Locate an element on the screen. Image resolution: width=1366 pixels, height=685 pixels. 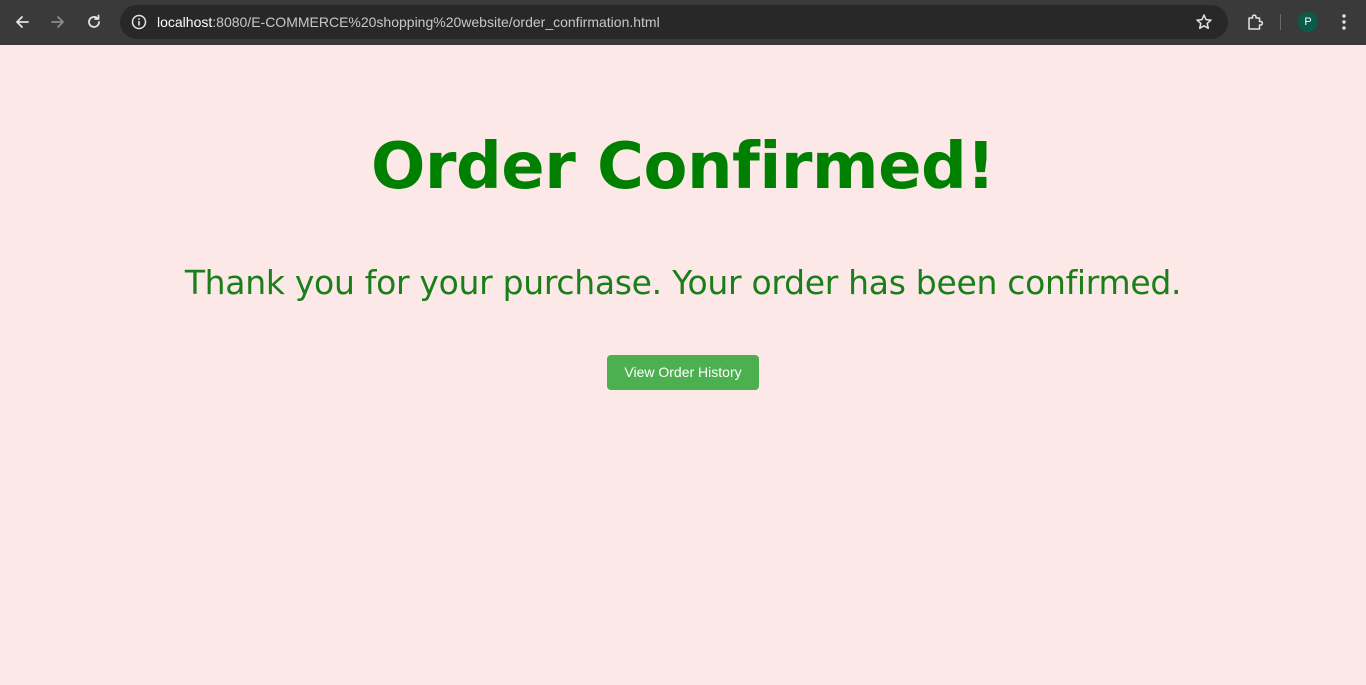
star-icon is located at coordinates (1204, 22).